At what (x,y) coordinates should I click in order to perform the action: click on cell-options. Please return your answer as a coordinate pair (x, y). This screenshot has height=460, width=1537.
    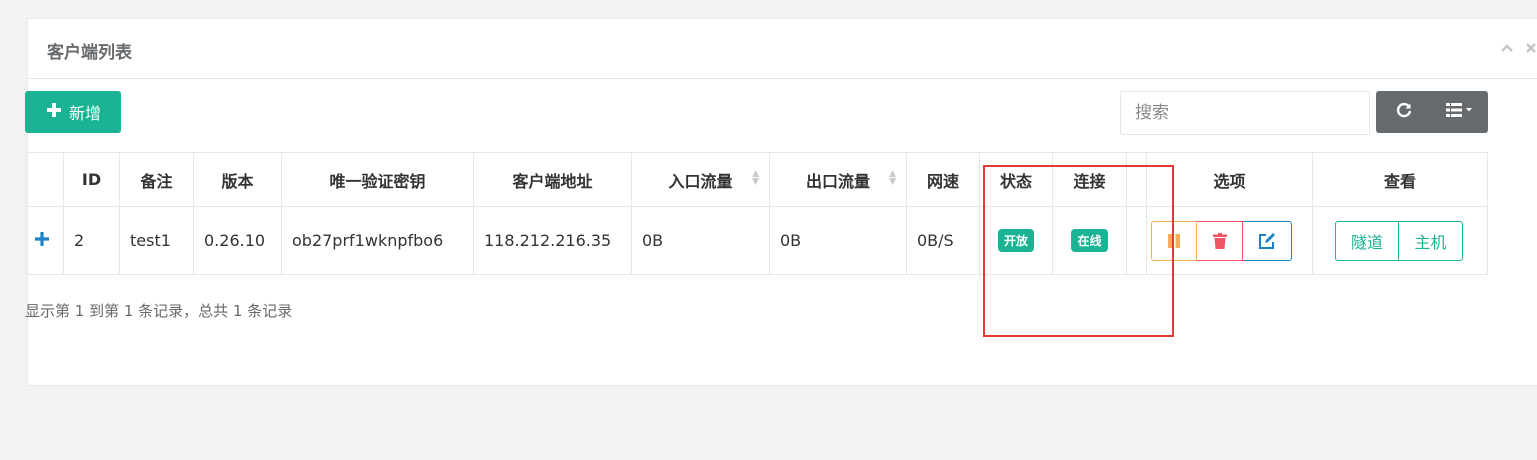
    Looking at the image, I should click on (1229, 240).